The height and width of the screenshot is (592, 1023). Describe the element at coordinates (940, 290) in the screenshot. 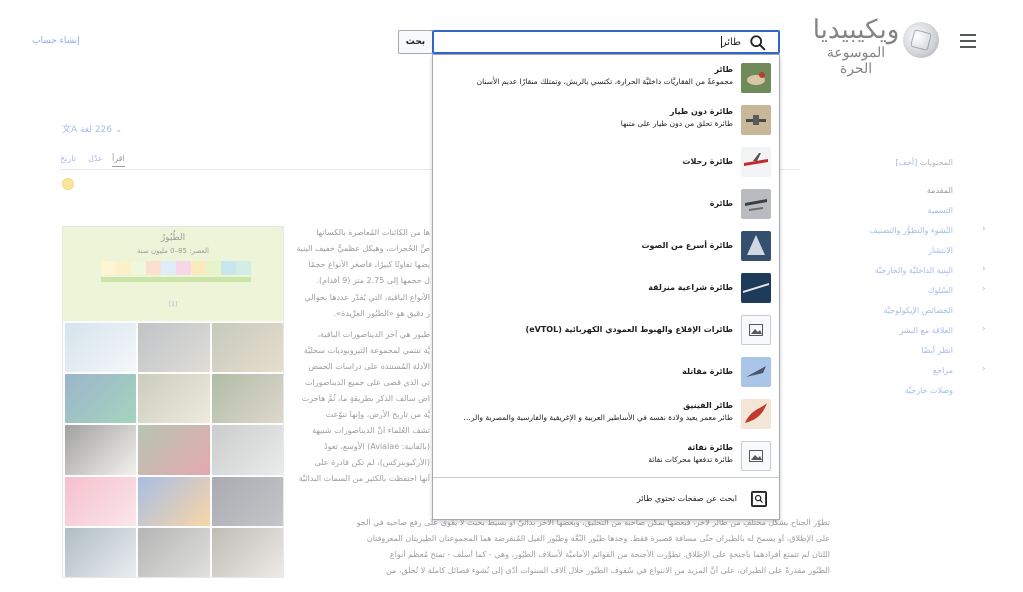

I see `toc-item: السُلوك` at that location.